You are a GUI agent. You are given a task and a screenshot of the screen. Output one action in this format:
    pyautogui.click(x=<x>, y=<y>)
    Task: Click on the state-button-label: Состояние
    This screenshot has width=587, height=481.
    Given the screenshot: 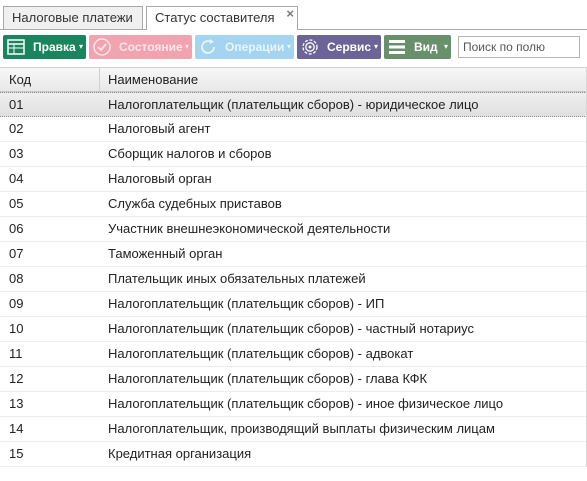 What is the action you would take?
    pyautogui.click(x=151, y=47)
    